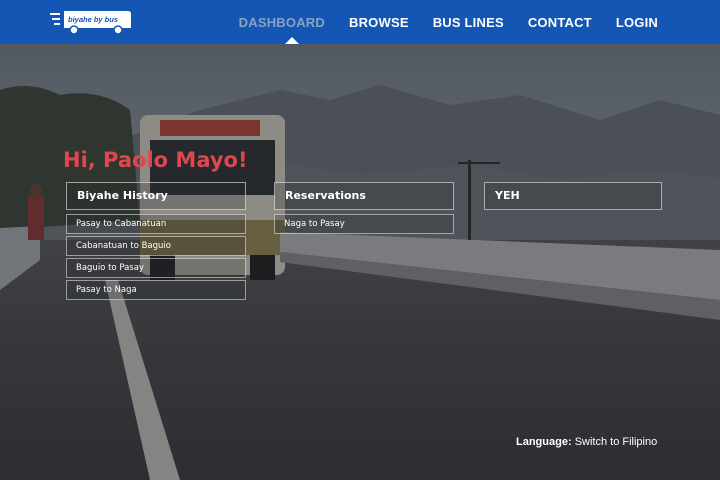 The image size is (720, 480). Describe the element at coordinates (292, 40) in the screenshot. I see `active-nav-caret-icon` at that location.